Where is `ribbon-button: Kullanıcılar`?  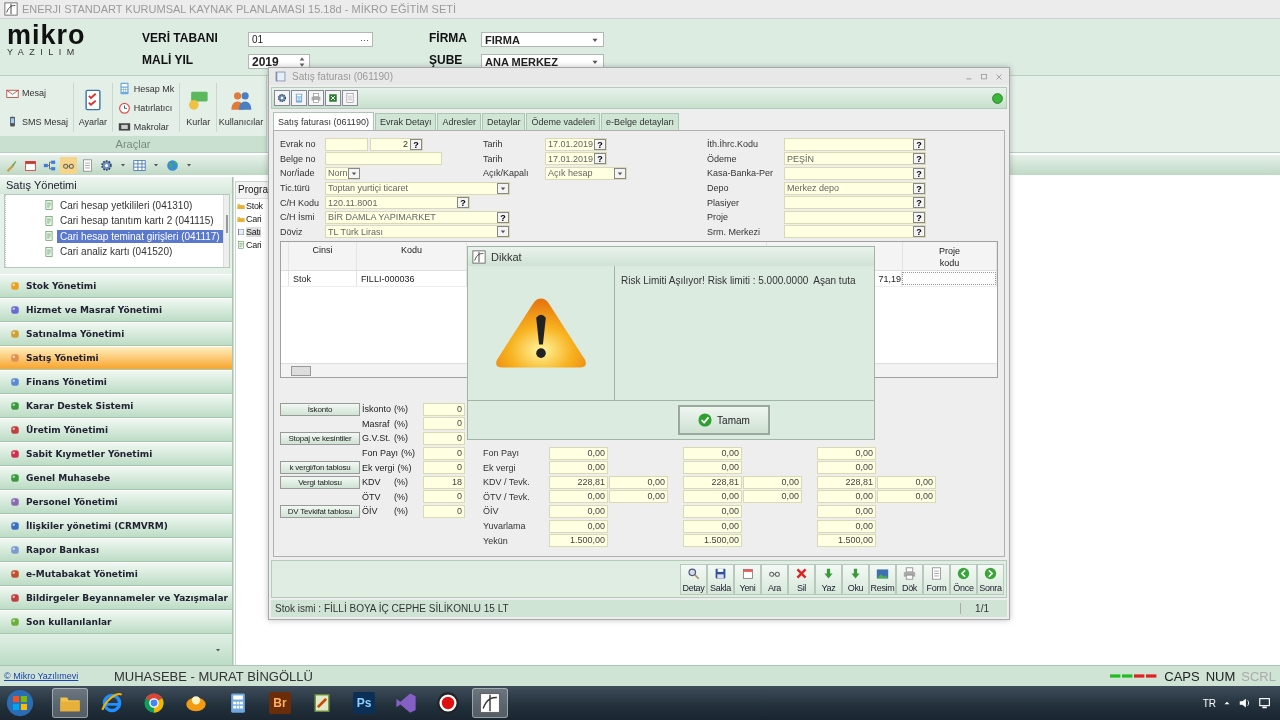
ribbon-button: Kullanıcılar is located at coordinates (241, 107).